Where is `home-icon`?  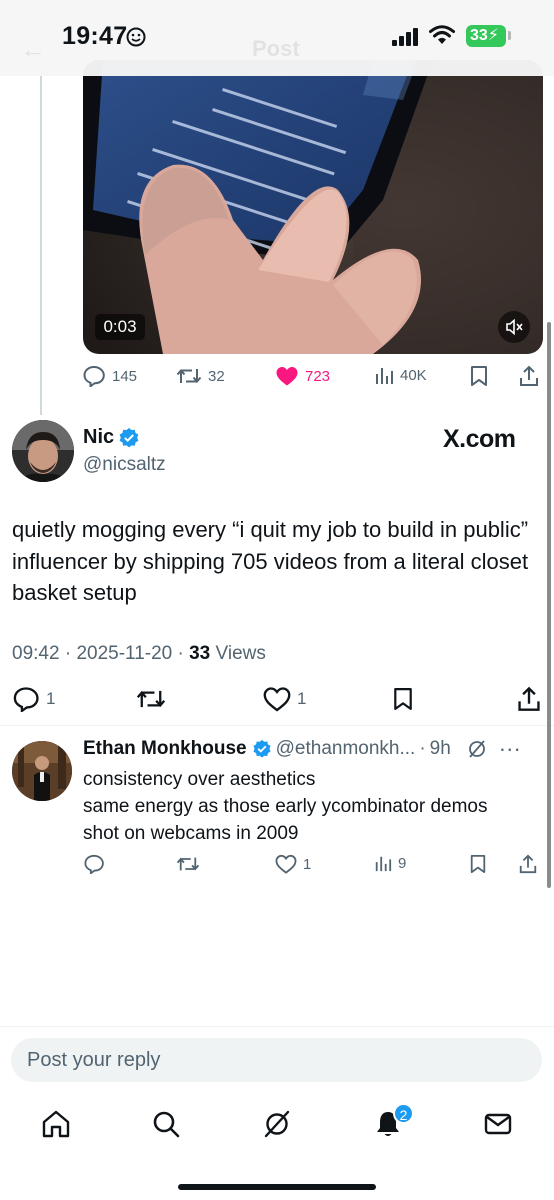 home-icon is located at coordinates (56, 1124).